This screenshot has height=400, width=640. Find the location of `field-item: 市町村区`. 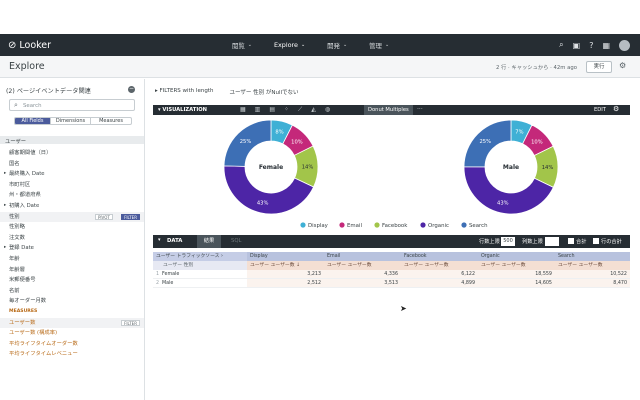

field-item: 市町村区 is located at coordinates (72, 185).